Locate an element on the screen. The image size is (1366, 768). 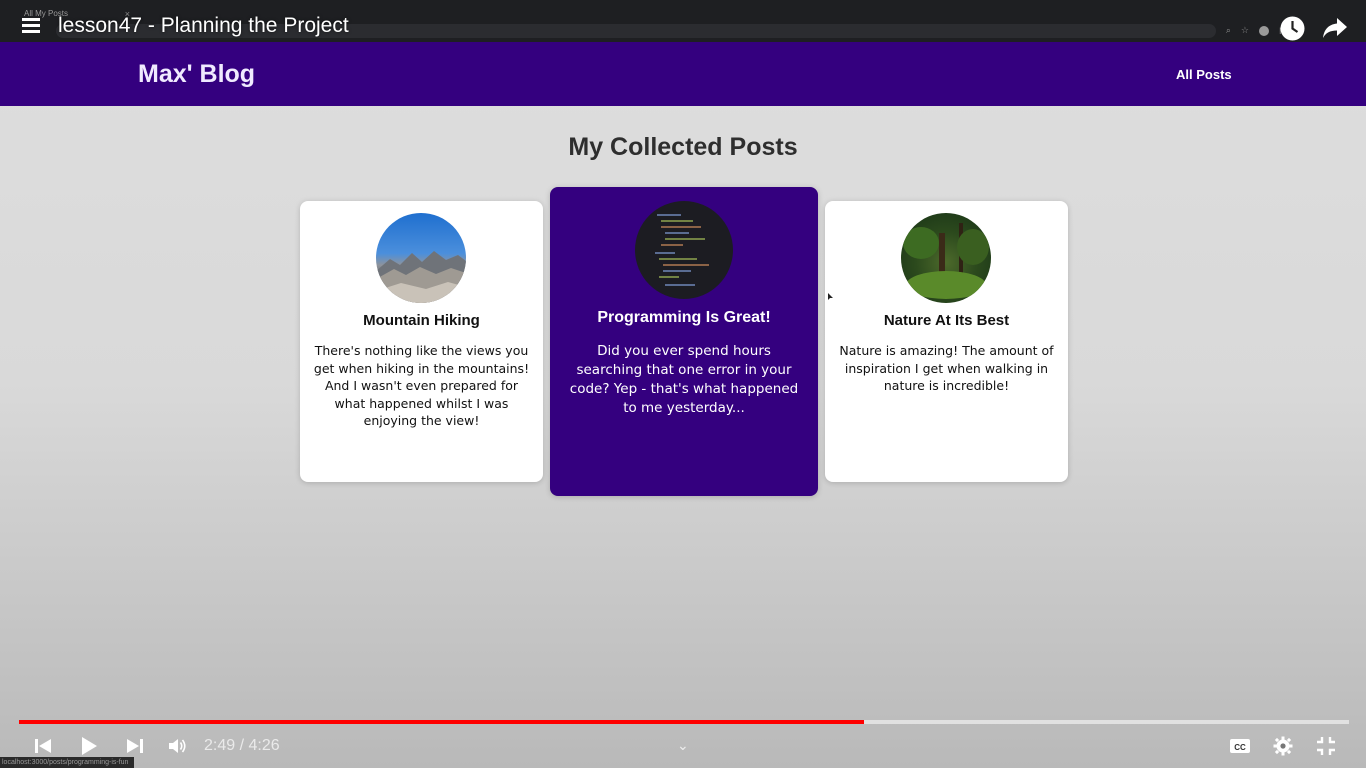
video-title: lesson47 - Planning the Project is located at coordinates (203, 26).